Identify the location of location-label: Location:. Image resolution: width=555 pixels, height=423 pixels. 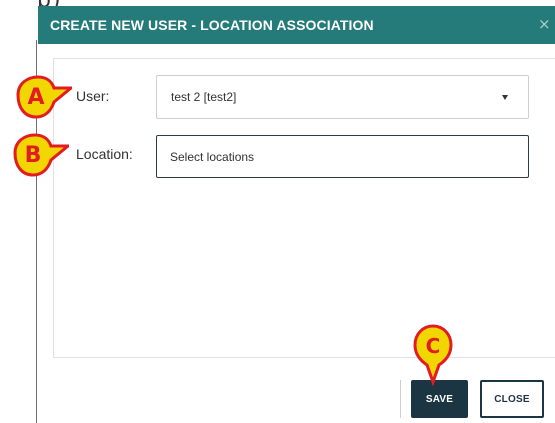
(104, 154).